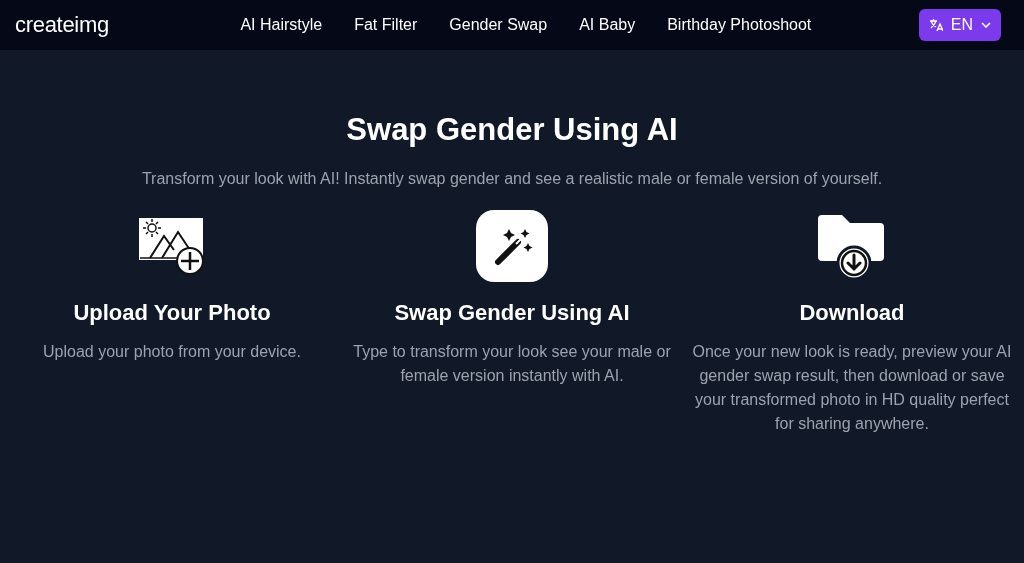 This screenshot has width=1024, height=563. I want to click on nav-link: AI Baby, so click(607, 25).